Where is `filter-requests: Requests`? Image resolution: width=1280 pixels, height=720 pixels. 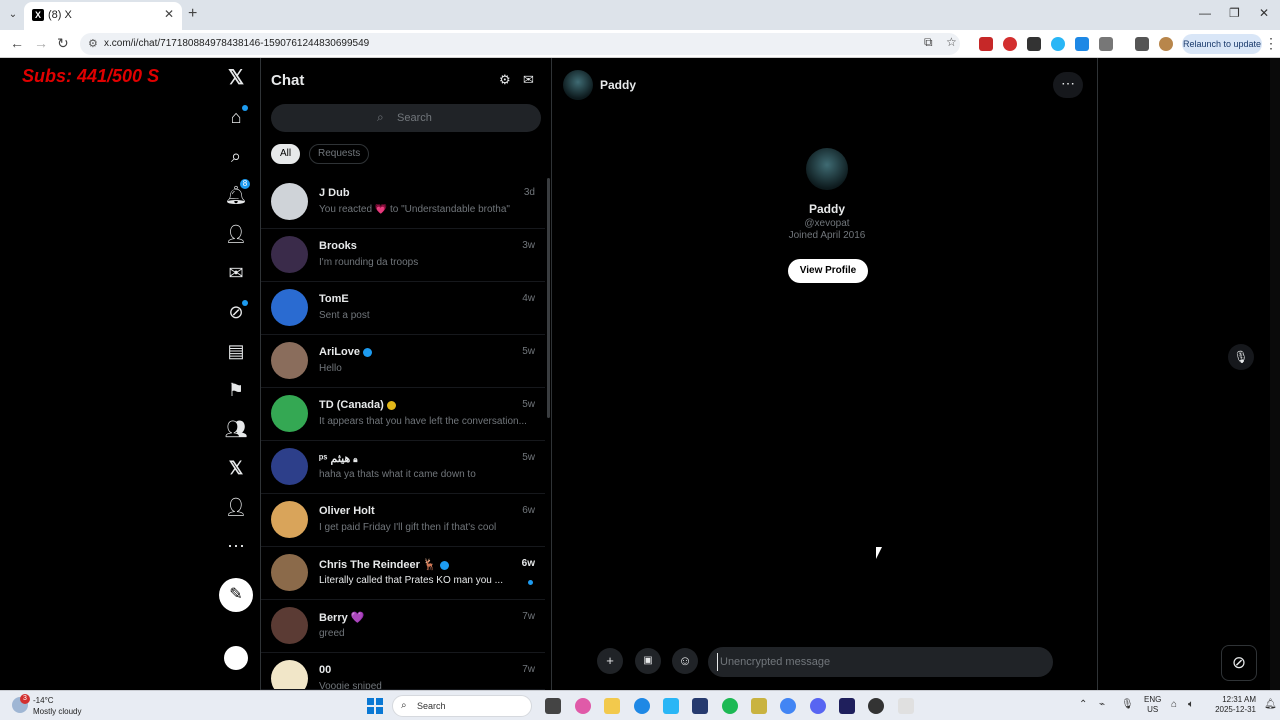 filter-requests: Requests is located at coordinates (339, 154).